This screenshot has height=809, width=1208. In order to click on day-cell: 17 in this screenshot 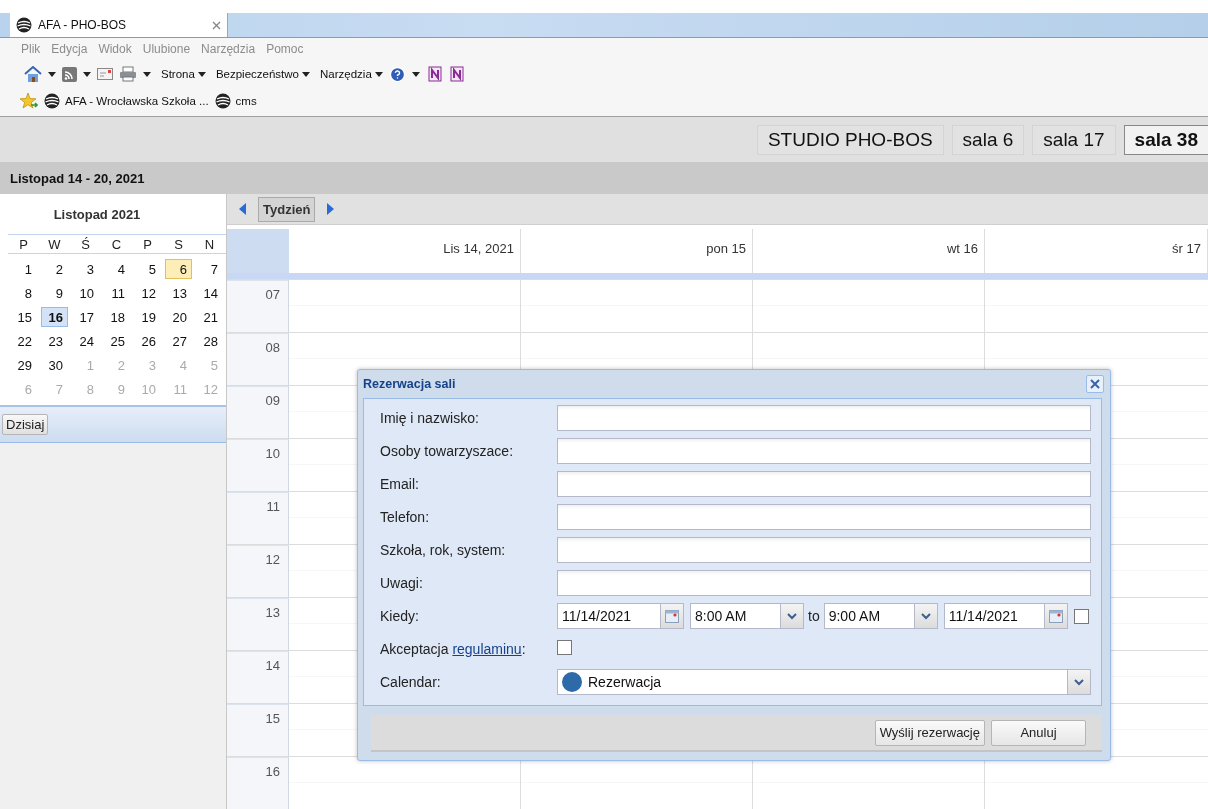, I will do `click(85, 317)`.